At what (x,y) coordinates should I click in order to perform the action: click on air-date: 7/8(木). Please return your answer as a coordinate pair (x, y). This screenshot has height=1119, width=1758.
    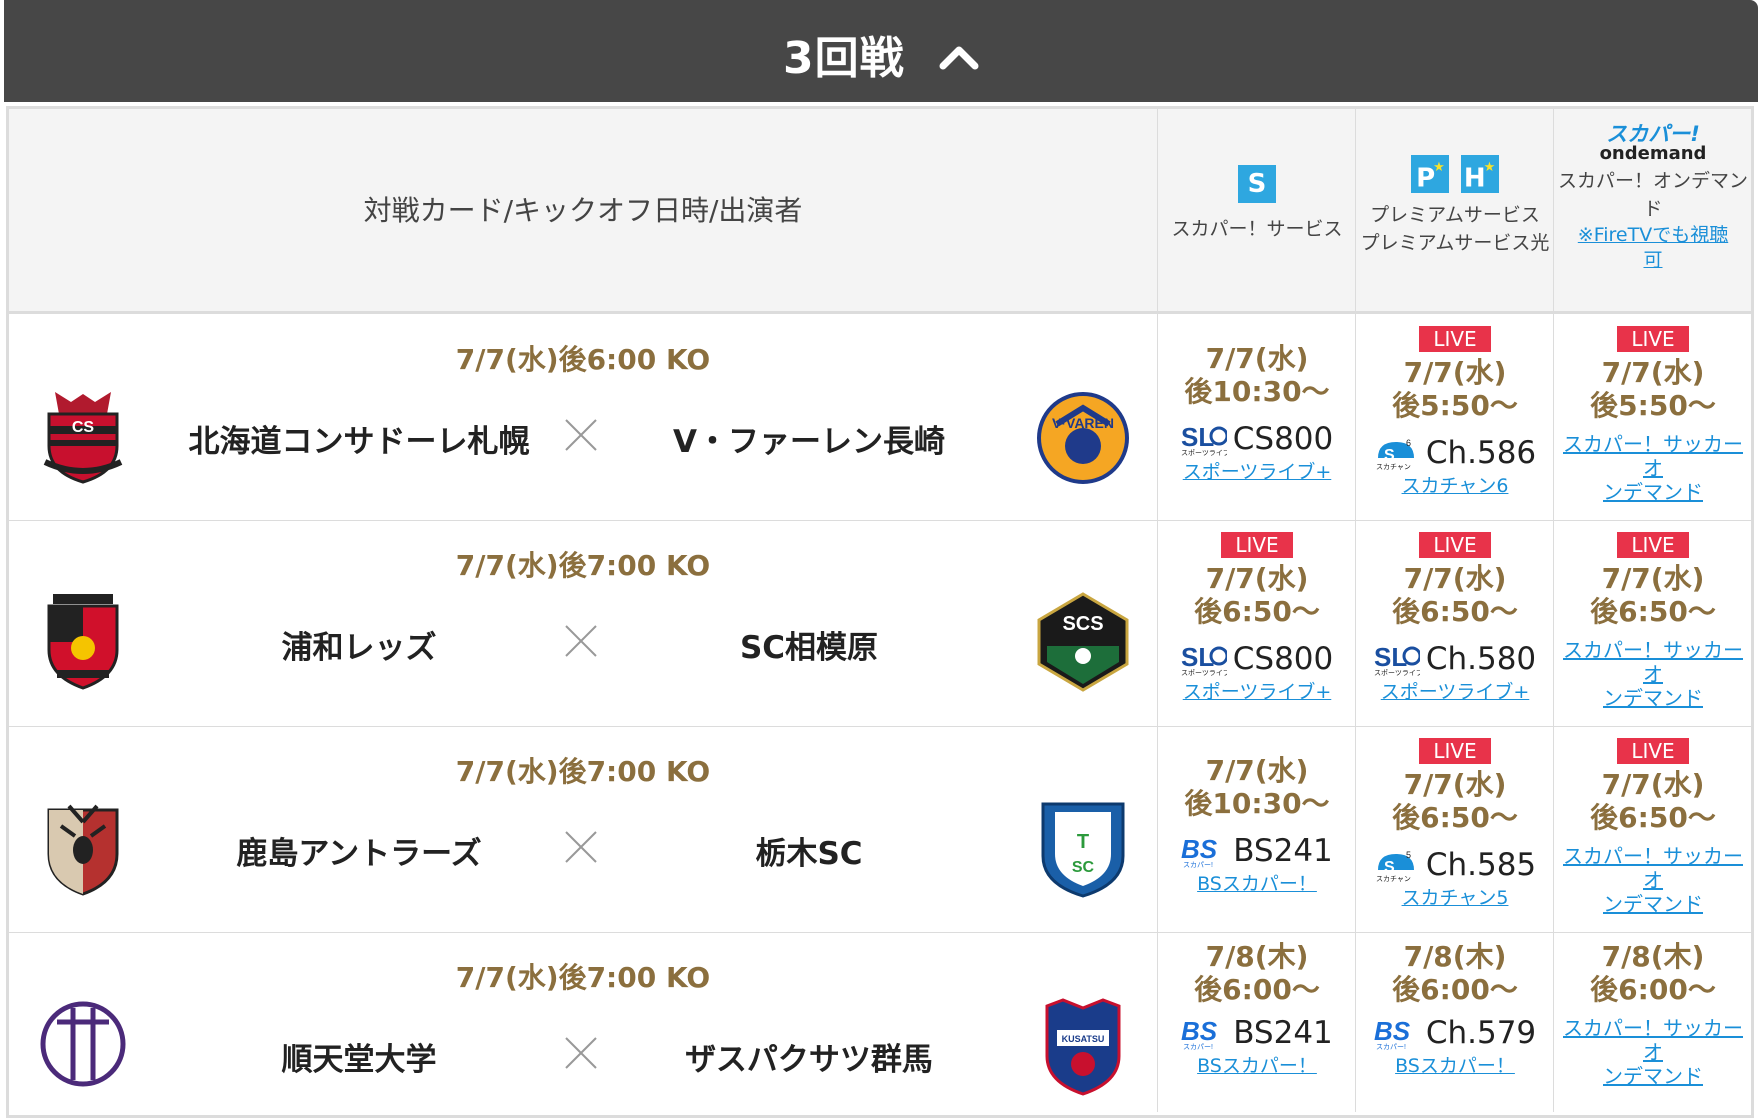
    Looking at the image, I should click on (1257, 956).